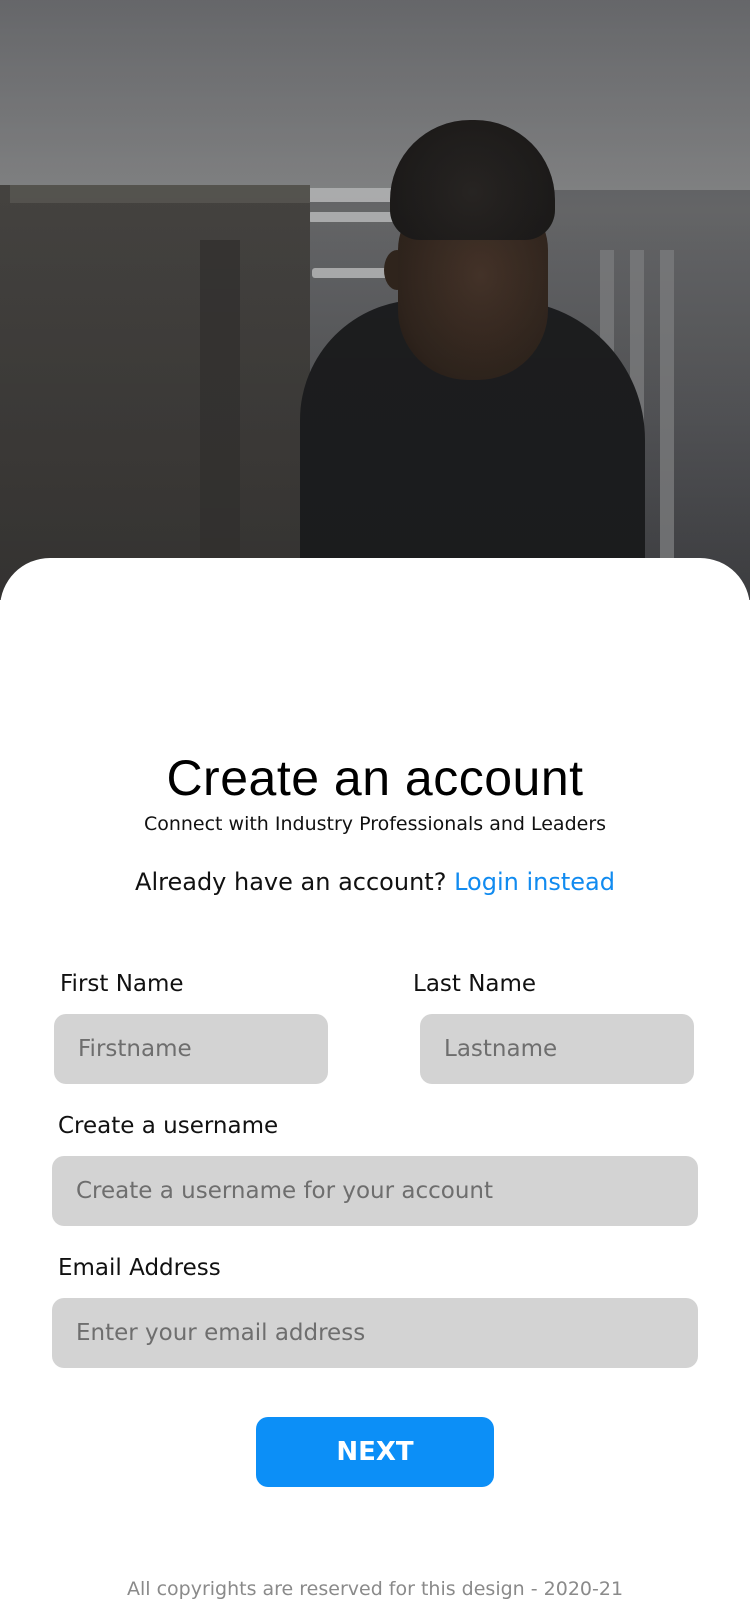  Describe the element at coordinates (475, 984) in the screenshot. I see `last-name-label: Last Name` at that location.